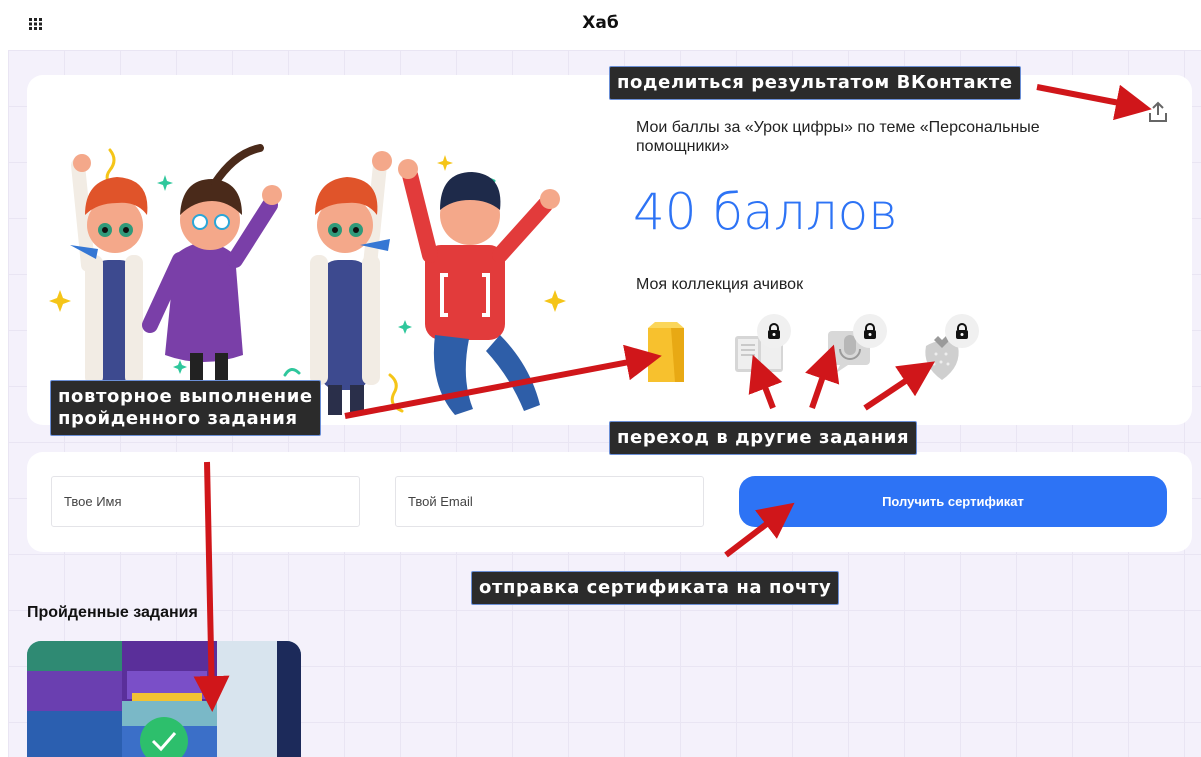 The width and height of the screenshot is (1201, 757). Describe the element at coordinates (112, 612) in the screenshot. I see `completed-tasks-title: Пройденные задания` at that location.